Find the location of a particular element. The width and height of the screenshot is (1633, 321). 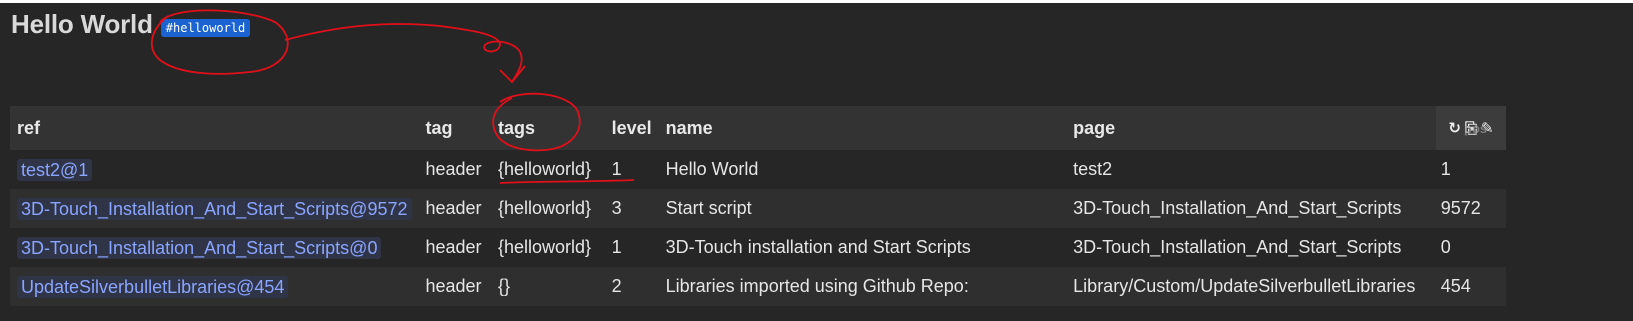

name-cell: Libraries imported using Github Repo: is located at coordinates (862, 286).